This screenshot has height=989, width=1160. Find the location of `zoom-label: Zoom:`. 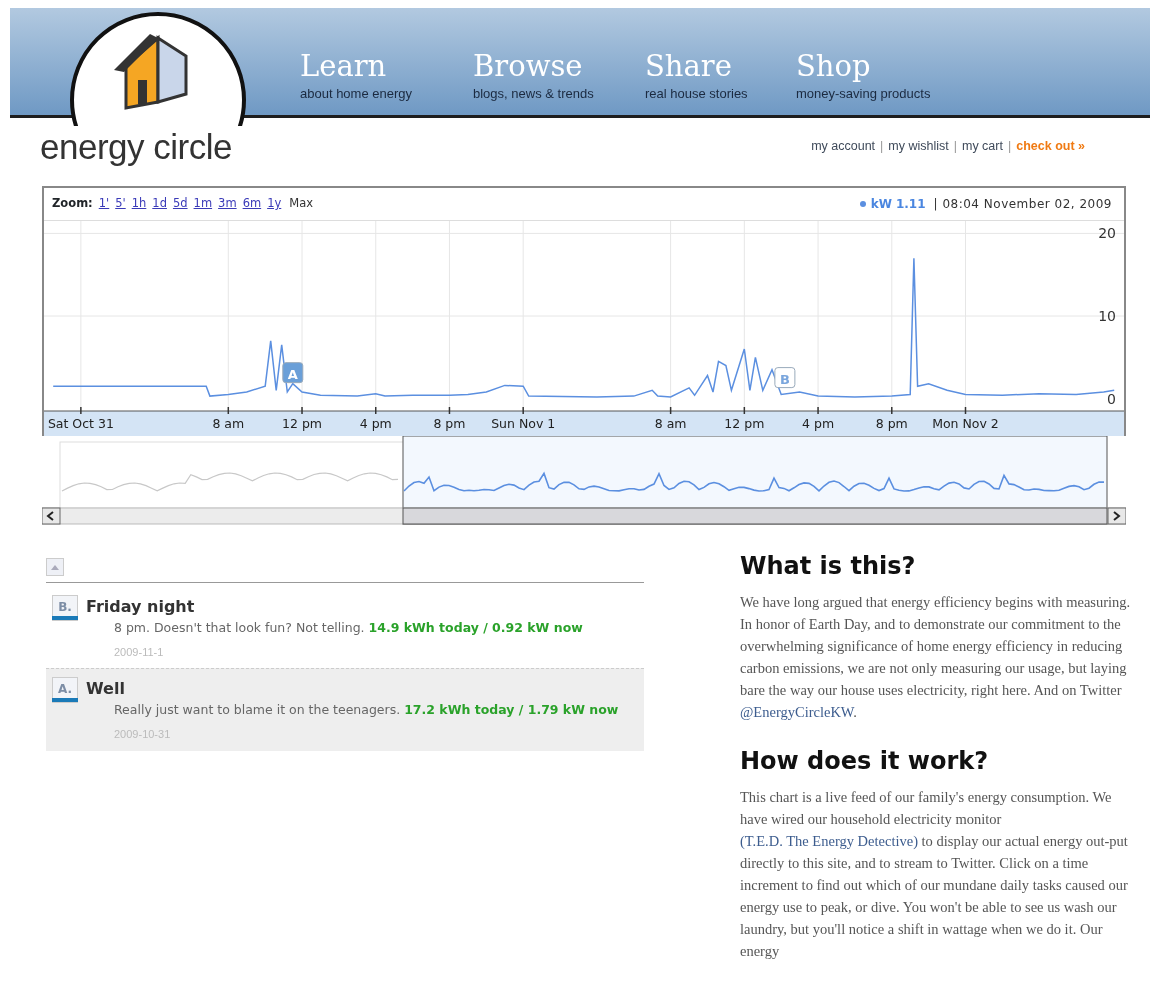

zoom-label: Zoom: is located at coordinates (72, 204).